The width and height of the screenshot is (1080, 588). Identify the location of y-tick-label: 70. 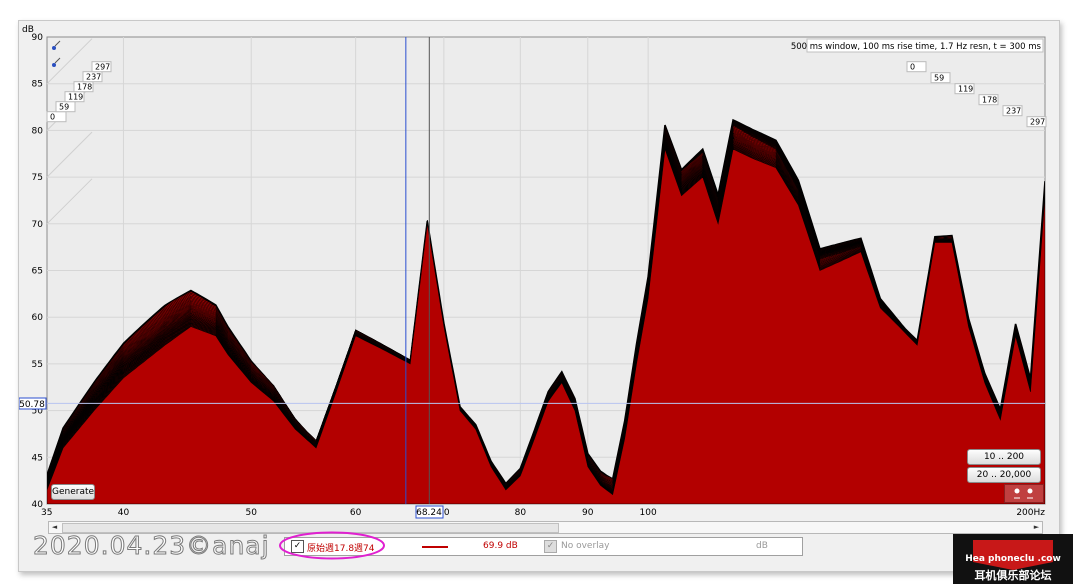
(38, 225).